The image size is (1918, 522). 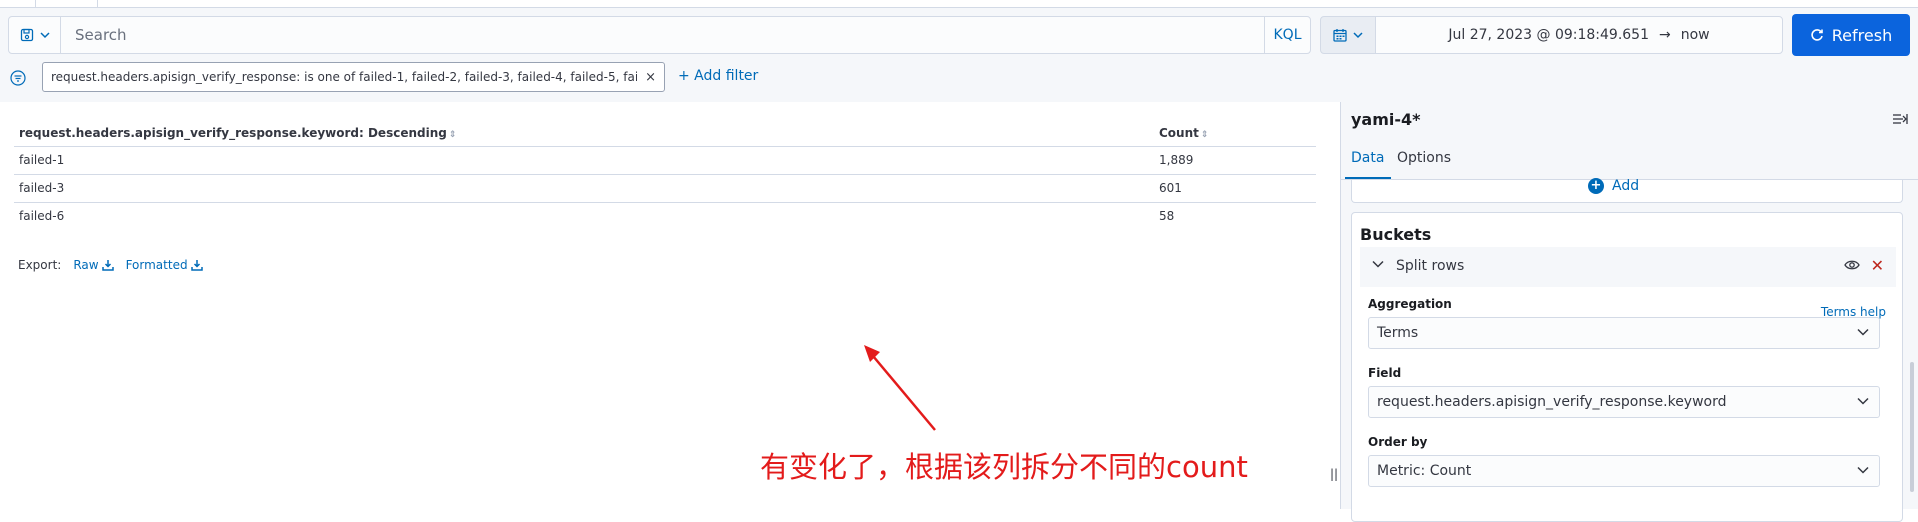 What do you see at coordinates (1430, 266) in the screenshot?
I see `split-rows-label: Split rows` at bounding box center [1430, 266].